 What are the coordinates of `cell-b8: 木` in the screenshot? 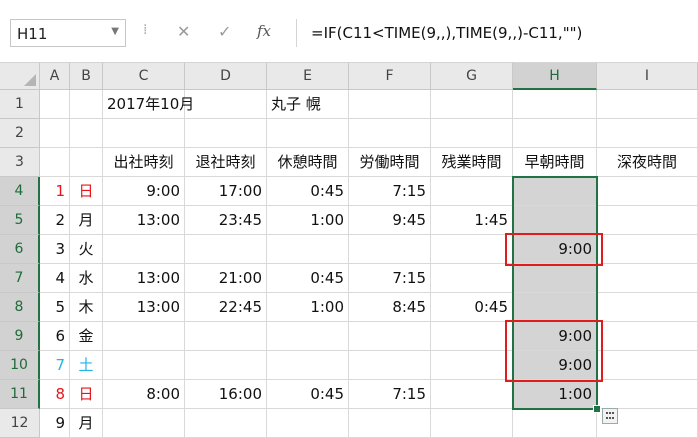 It's located at (86, 307).